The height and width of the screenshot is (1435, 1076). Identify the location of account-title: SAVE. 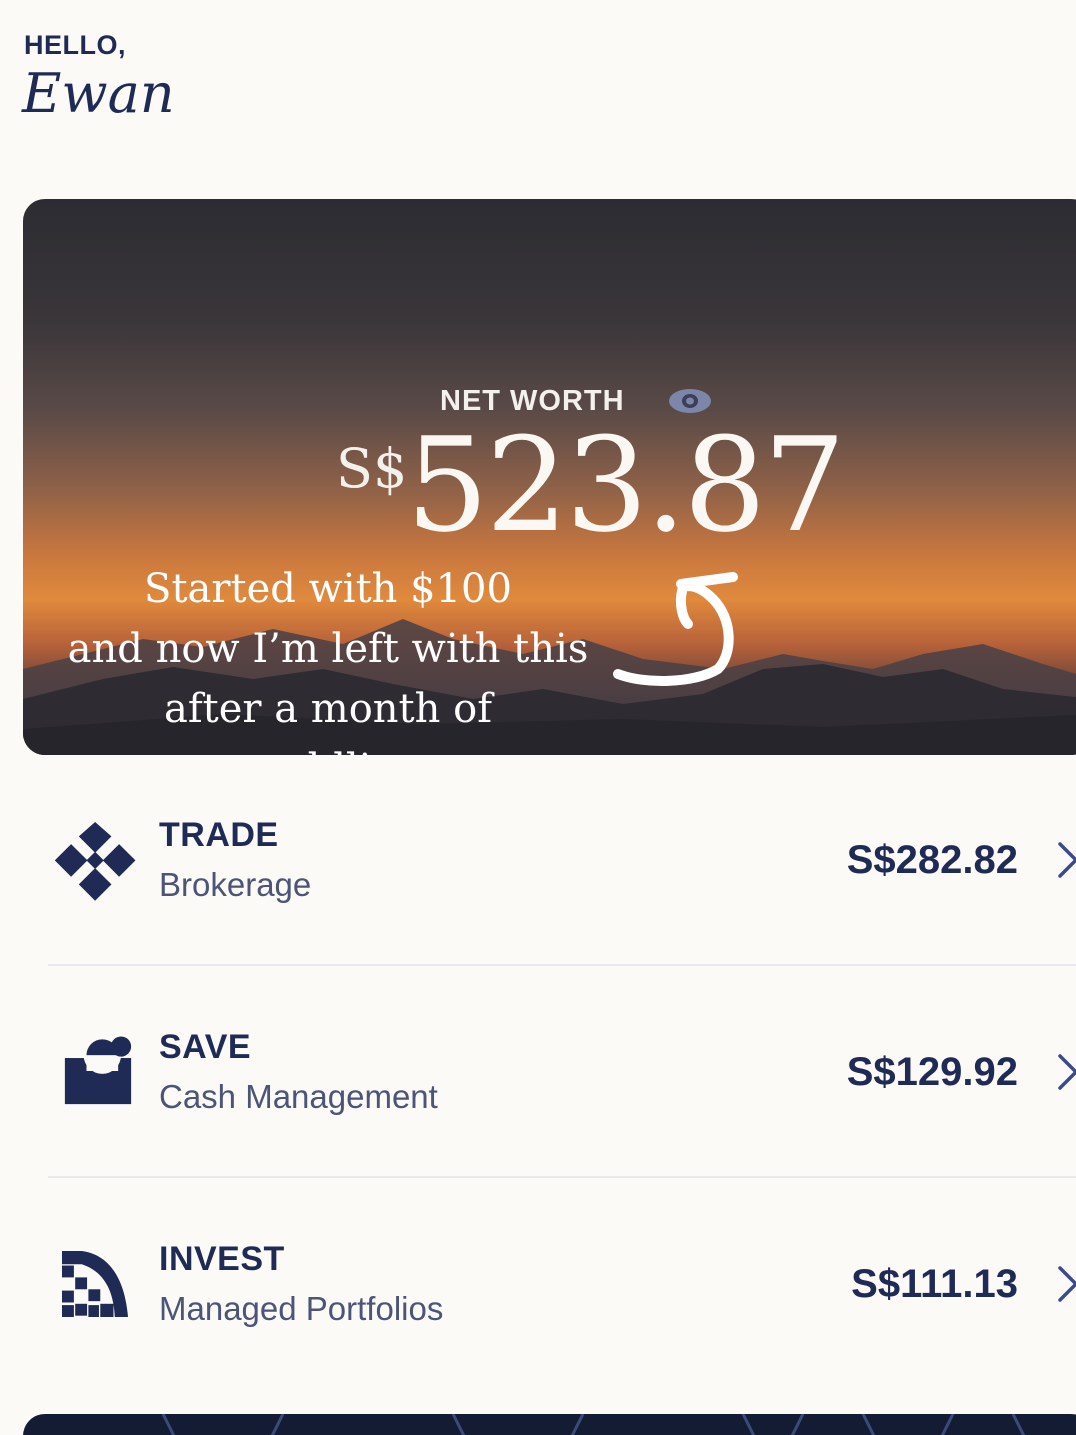
(205, 1047).